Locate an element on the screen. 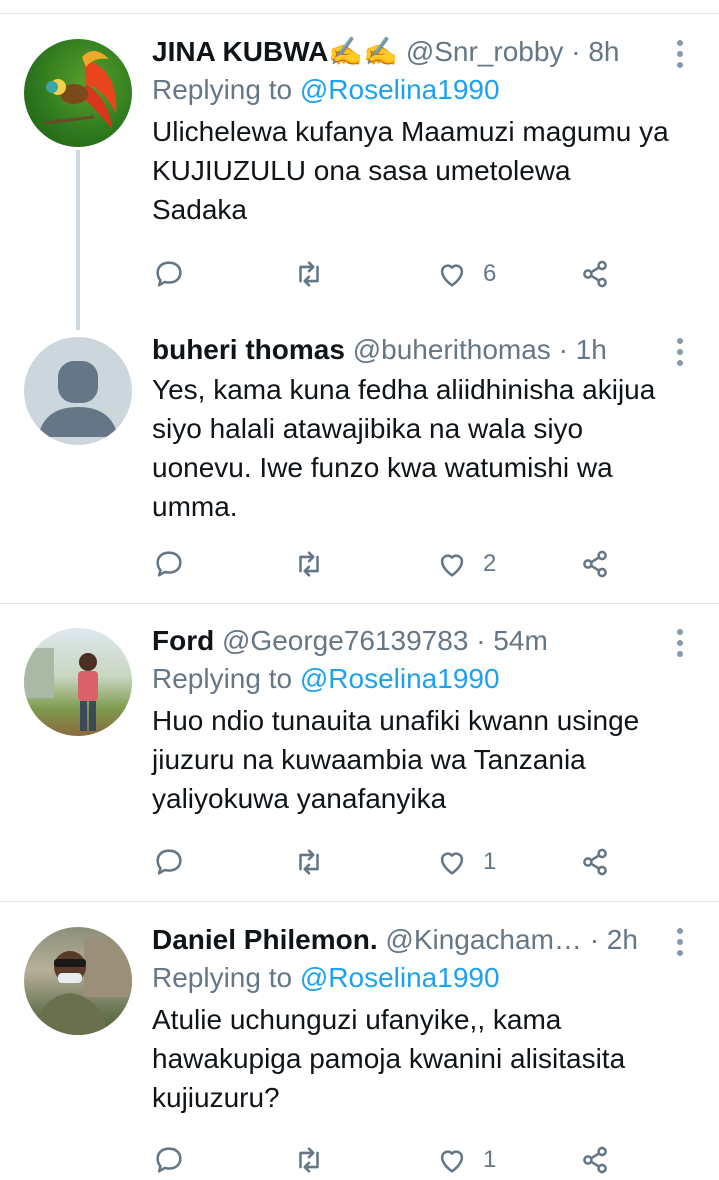  tweet-header: buheri thomas @buherithomas · 1h is located at coordinates (412, 350).